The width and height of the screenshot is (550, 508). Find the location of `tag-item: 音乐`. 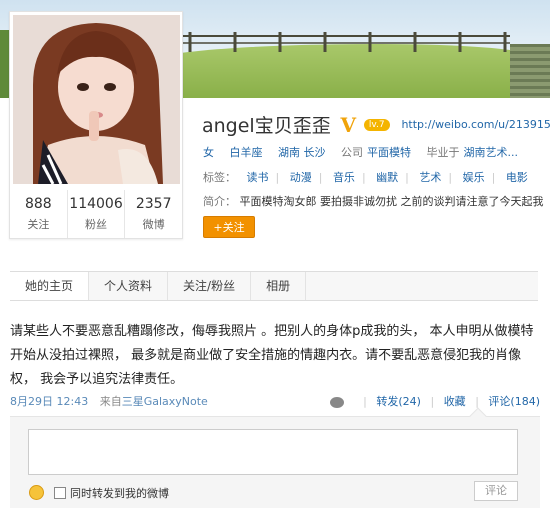

tag-item: 音乐 is located at coordinates (344, 177).